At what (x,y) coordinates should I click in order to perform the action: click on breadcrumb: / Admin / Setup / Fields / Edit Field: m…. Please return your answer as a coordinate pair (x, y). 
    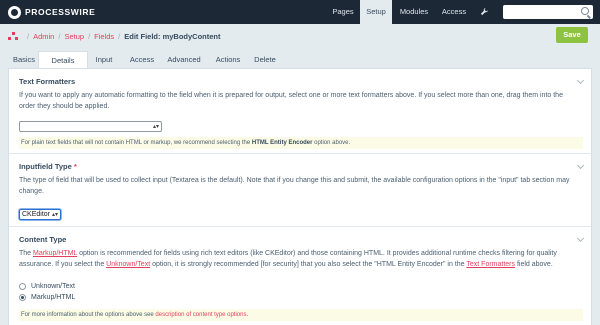
    Looking at the image, I should click on (114, 36).